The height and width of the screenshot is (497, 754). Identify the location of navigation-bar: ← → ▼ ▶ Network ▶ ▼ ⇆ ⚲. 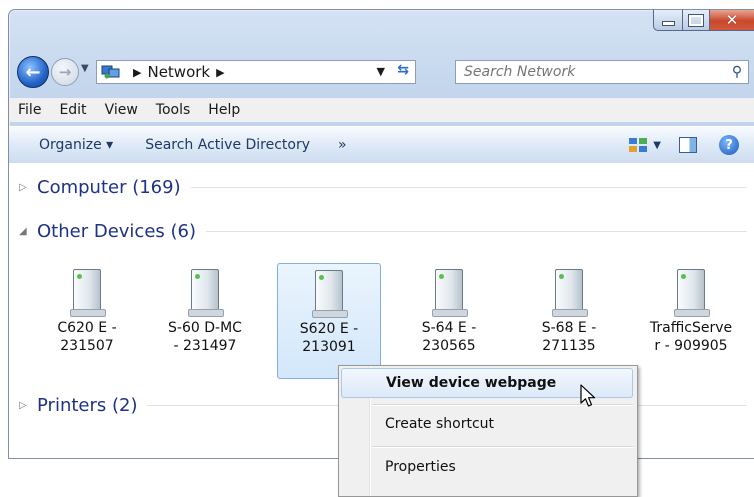
(381, 70).